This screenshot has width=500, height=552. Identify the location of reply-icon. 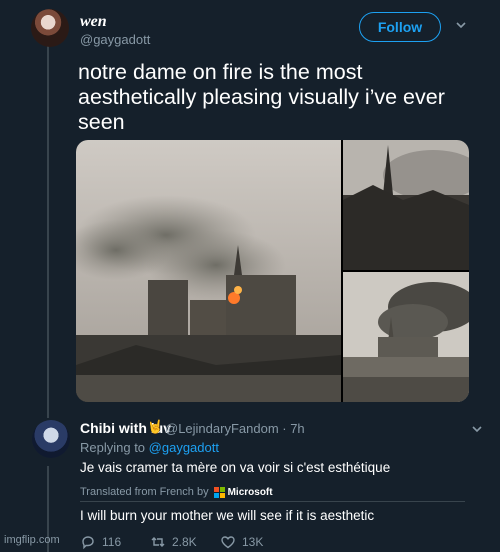
(88, 543).